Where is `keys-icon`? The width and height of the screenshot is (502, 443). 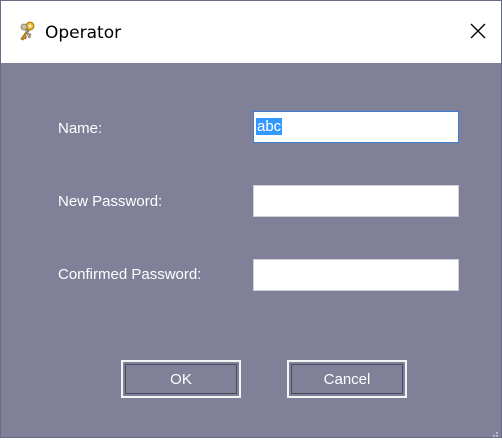
keys-icon is located at coordinates (27, 32).